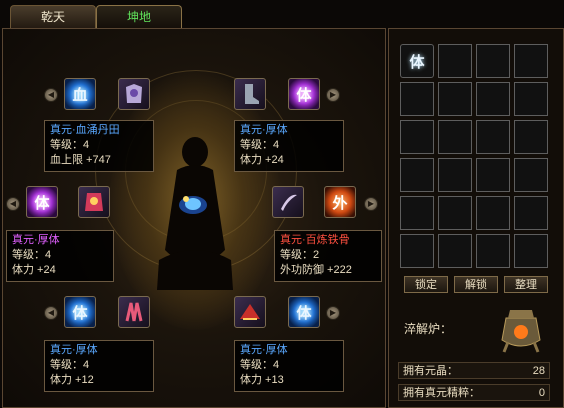 This screenshot has width=564, height=408. What do you see at coordinates (288, 202) in the screenshot?
I see `weapon-icon` at bounding box center [288, 202].